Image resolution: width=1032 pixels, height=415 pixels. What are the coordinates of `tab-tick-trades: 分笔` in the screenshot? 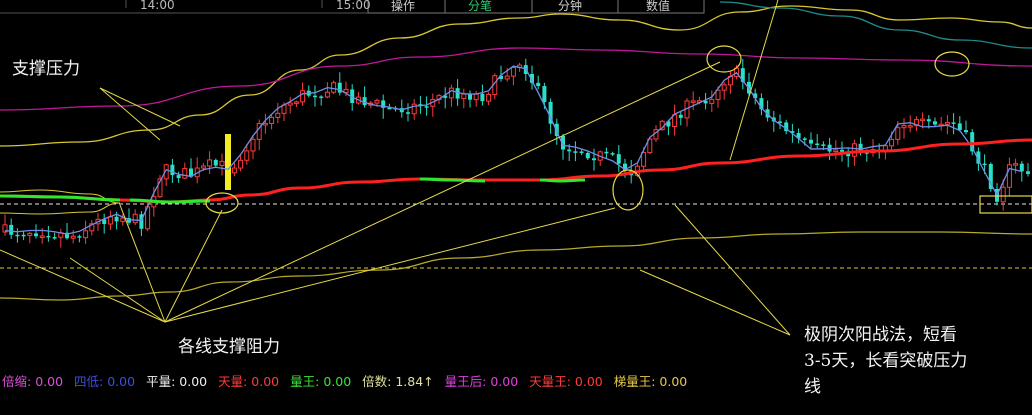 It's located at (480, 7).